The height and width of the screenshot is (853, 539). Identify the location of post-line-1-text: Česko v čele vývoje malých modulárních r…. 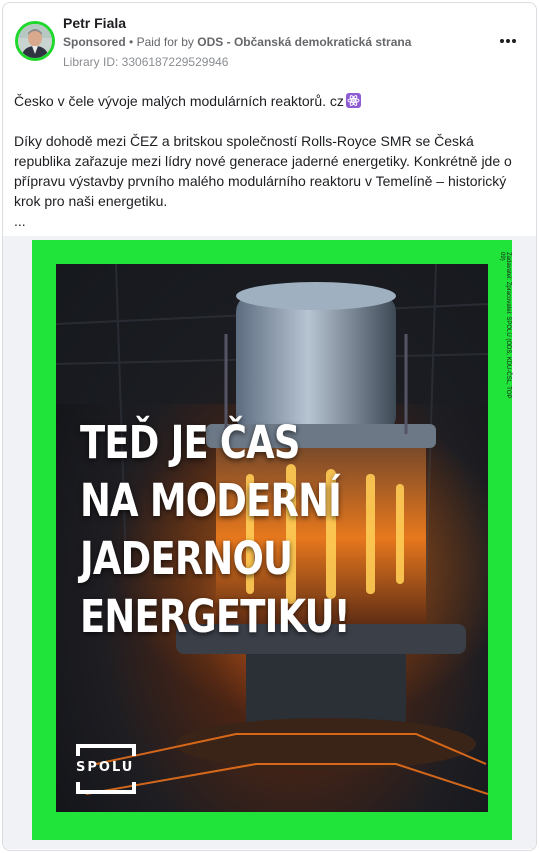
(179, 101).